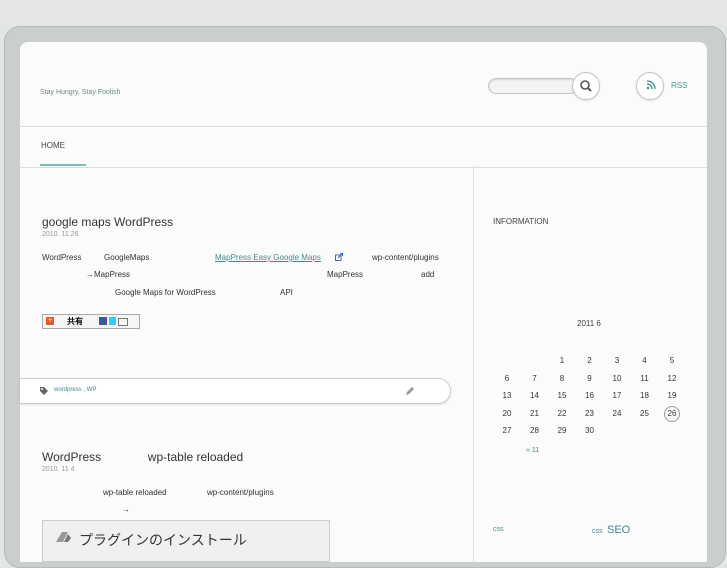  Describe the element at coordinates (507, 430) in the screenshot. I see `calendar-day: 27` at that location.